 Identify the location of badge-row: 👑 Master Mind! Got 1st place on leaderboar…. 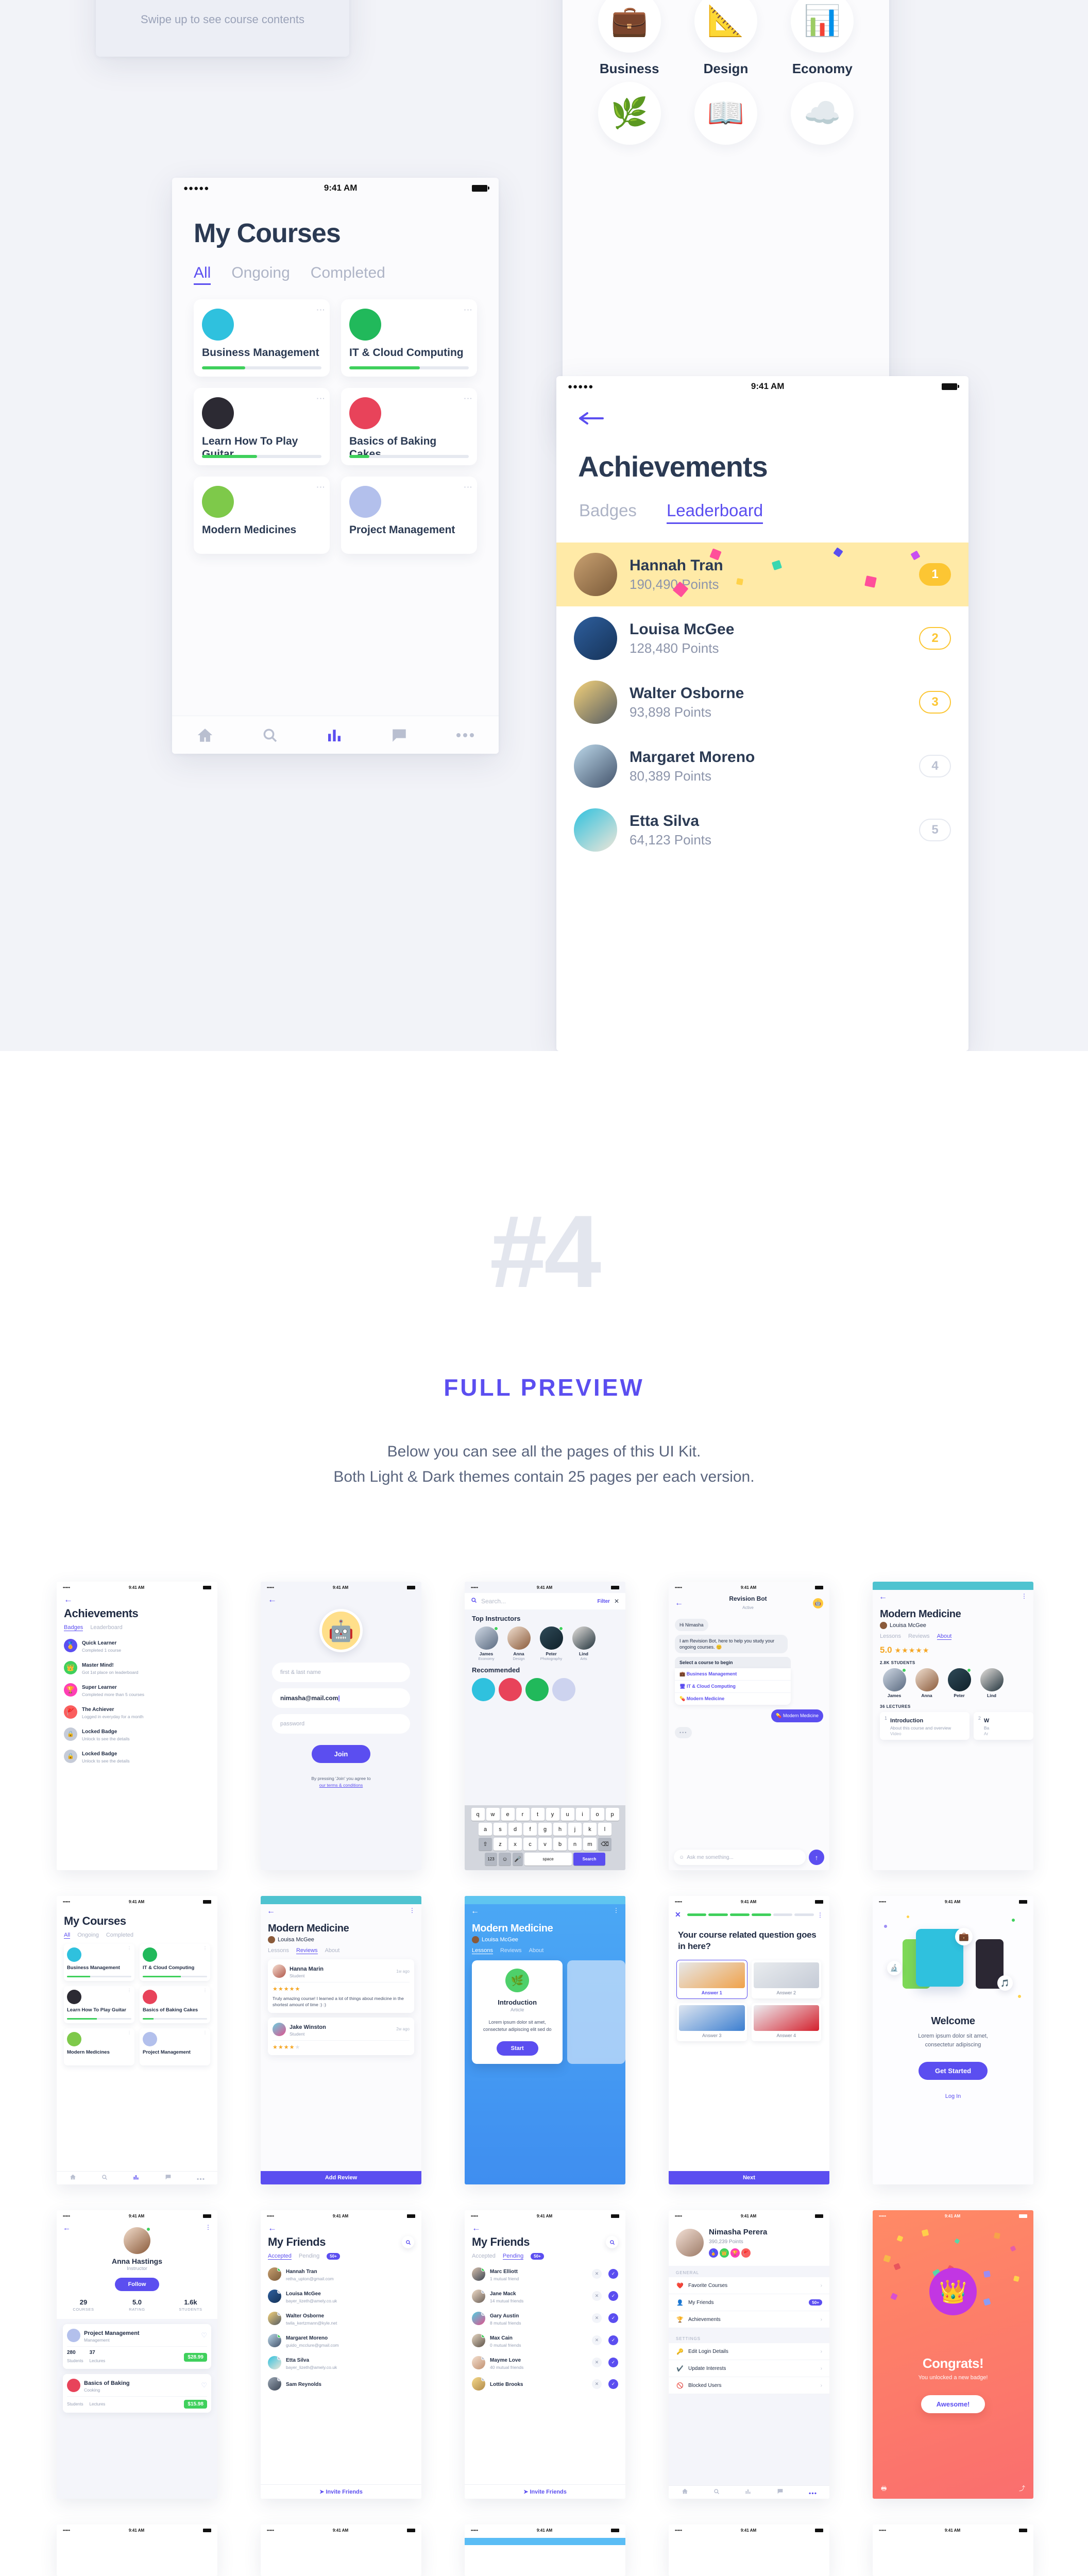
(137, 1667).